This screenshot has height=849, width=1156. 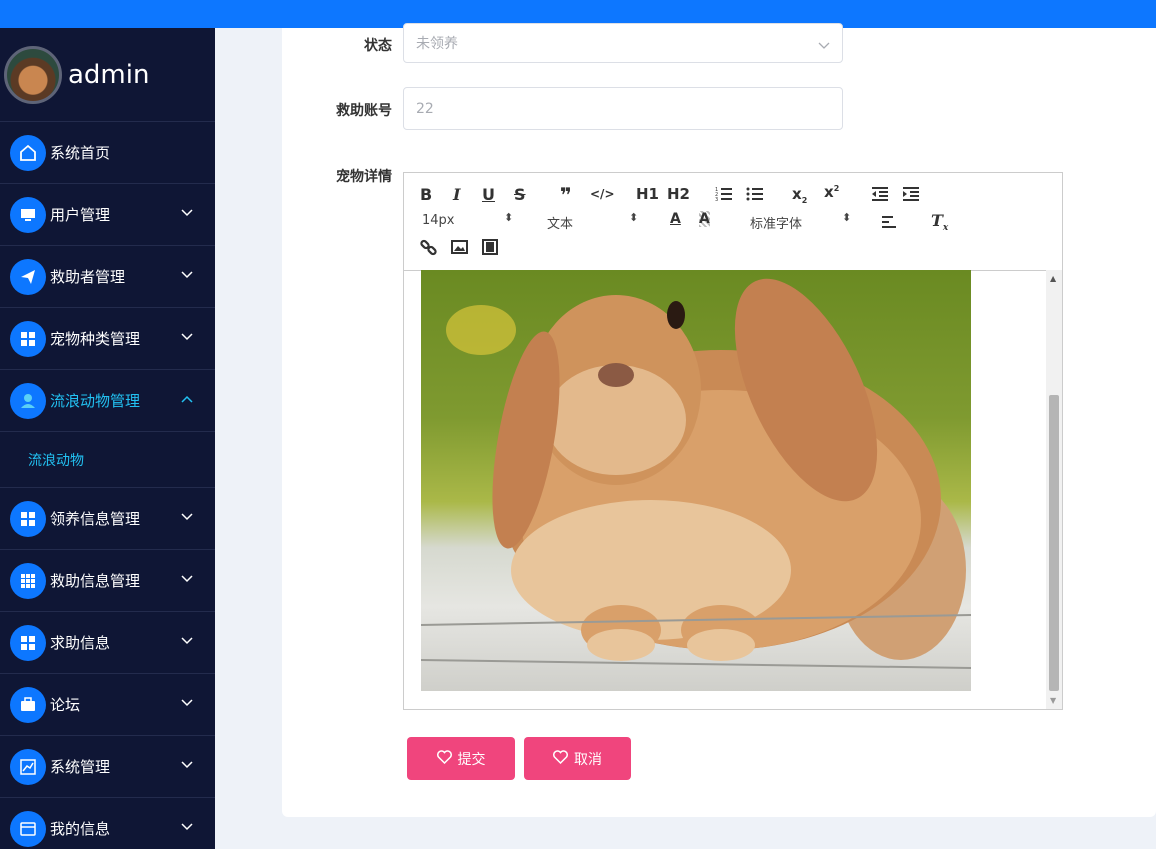 I want to click on sidebar-item-home: 系统首页, so click(x=107, y=153).